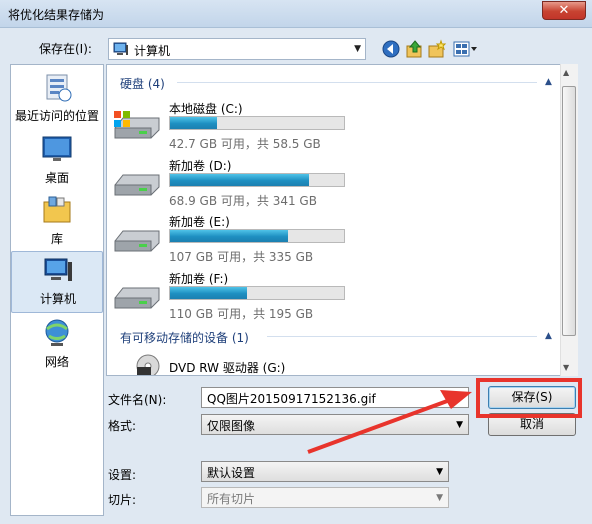  Describe the element at coordinates (184, 337) in the screenshot. I see `group-header-removable: 有可移动存储的设备 (1)` at that location.